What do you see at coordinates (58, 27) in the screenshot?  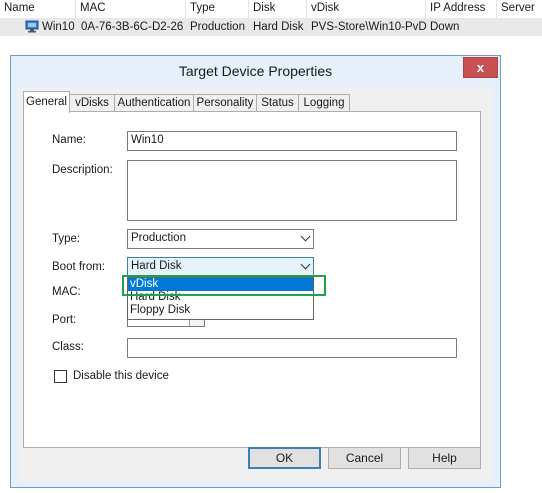 I see `device-name-cell: Win10` at bounding box center [58, 27].